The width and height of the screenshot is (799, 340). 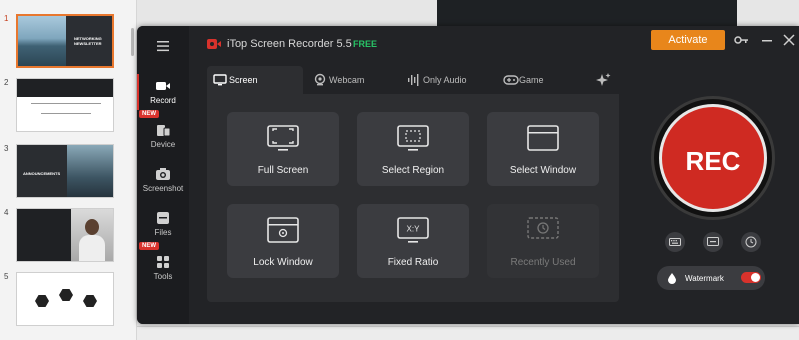 I want to click on nav-record: Record, so click(x=163, y=92).